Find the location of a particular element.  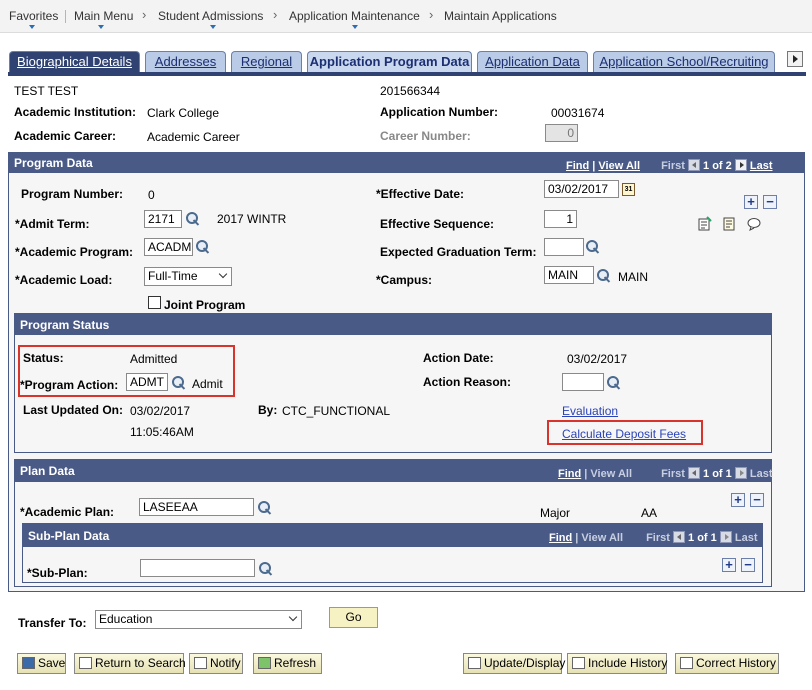

calendar-icon: 31 is located at coordinates (628, 189).